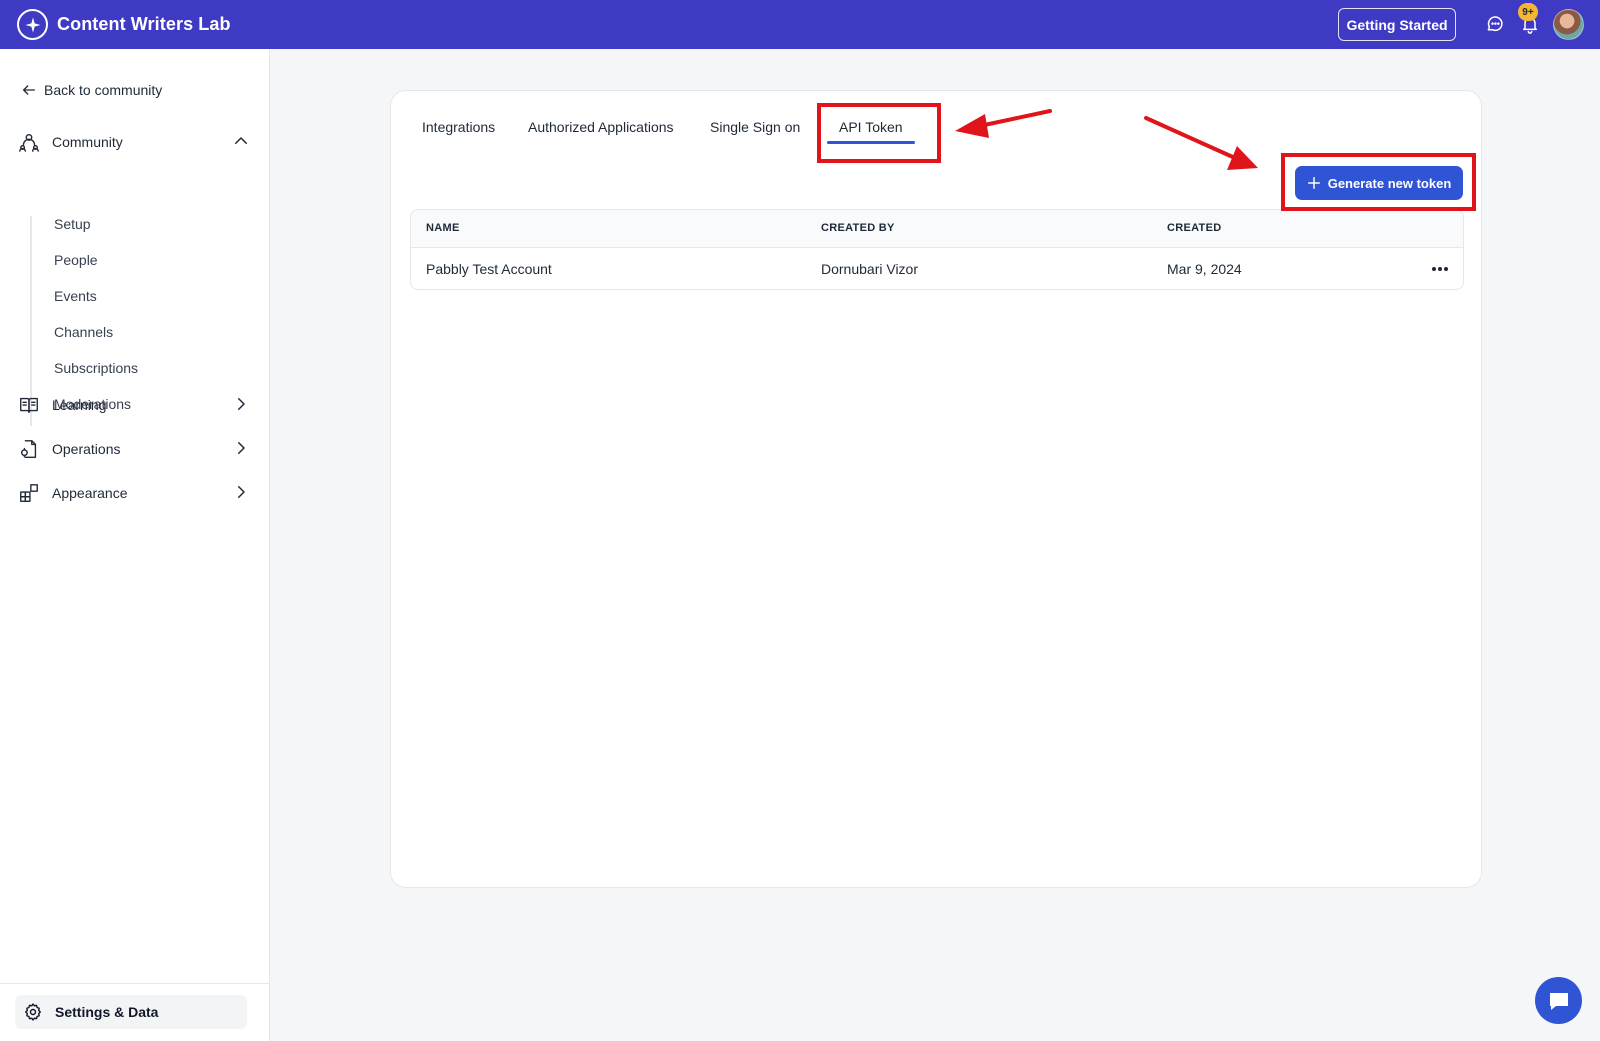 The image size is (1600, 1041). I want to click on annotation-arrows, so click(1106, 139).